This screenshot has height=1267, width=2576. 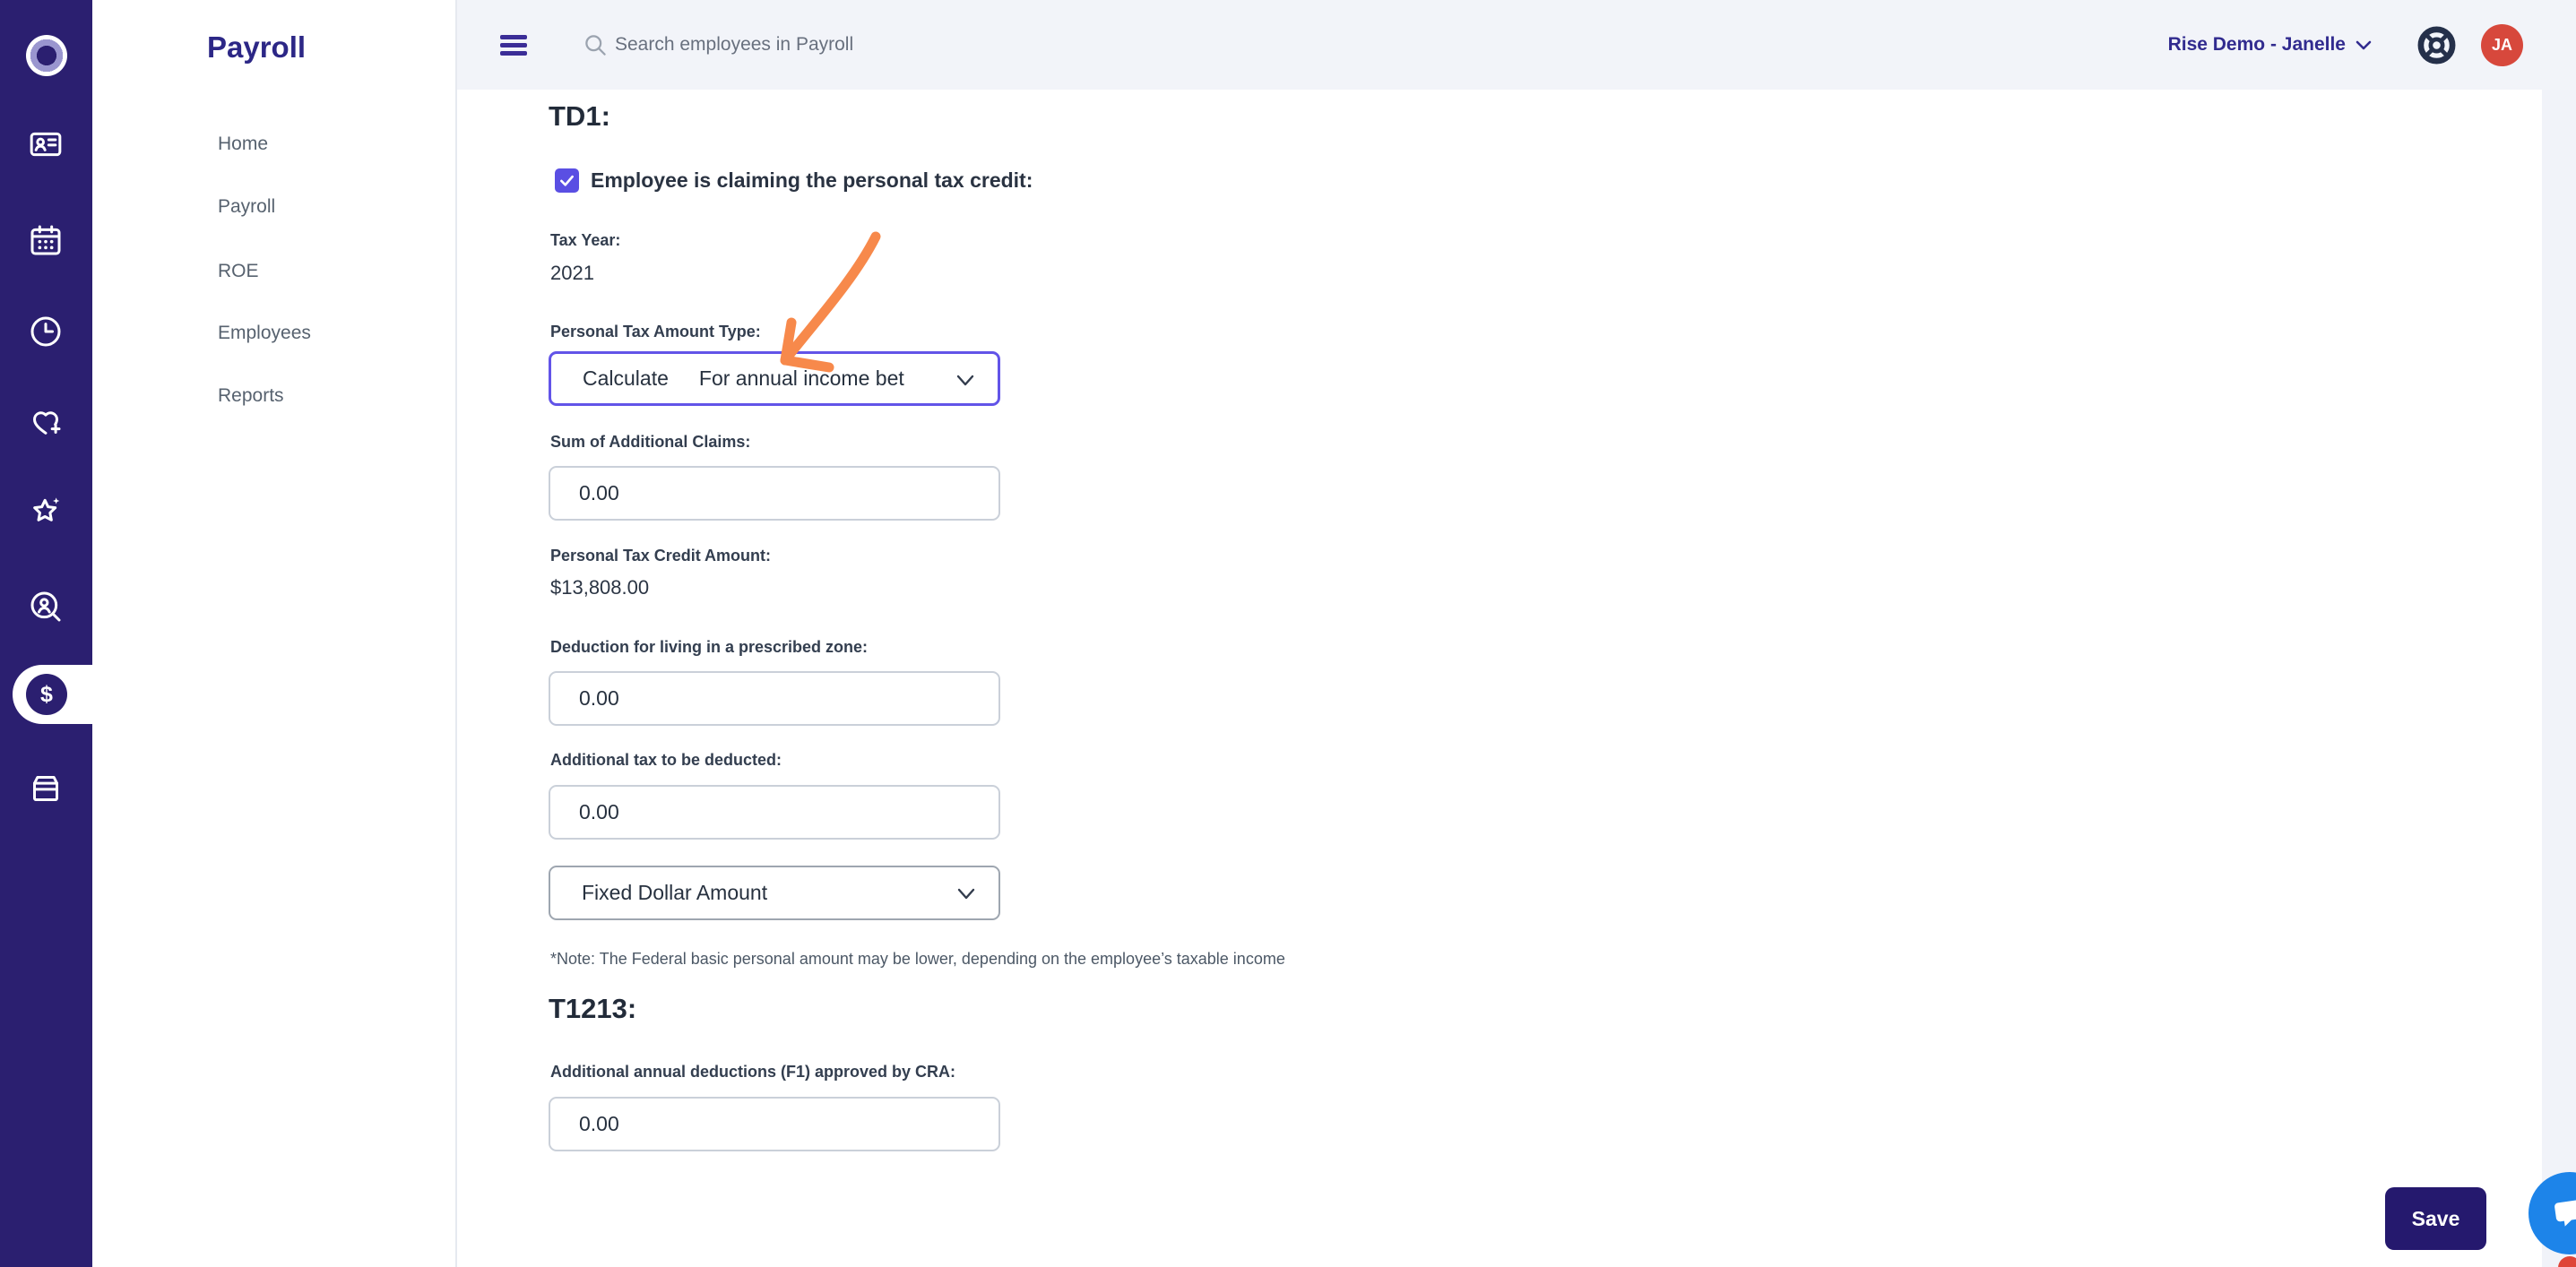 I want to click on tax-year-value: 2021, so click(x=572, y=273).